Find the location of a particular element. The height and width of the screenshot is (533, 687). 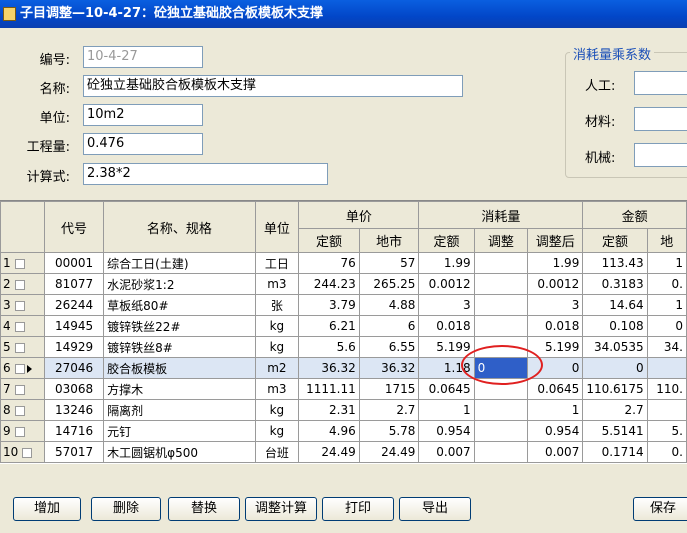

adjust-calc-button: 调整计算 is located at coordinates (281, 509).